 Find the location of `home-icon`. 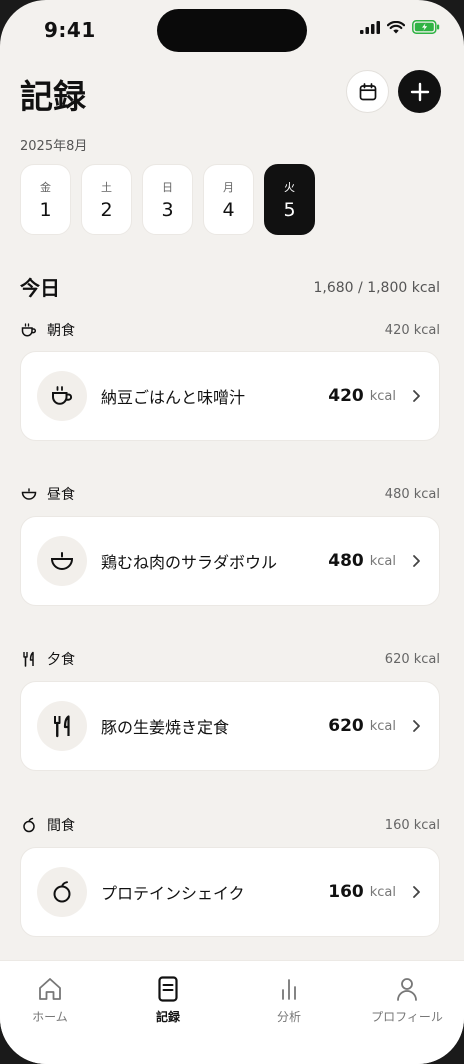

home-icon is located at coordinates (50, 989).